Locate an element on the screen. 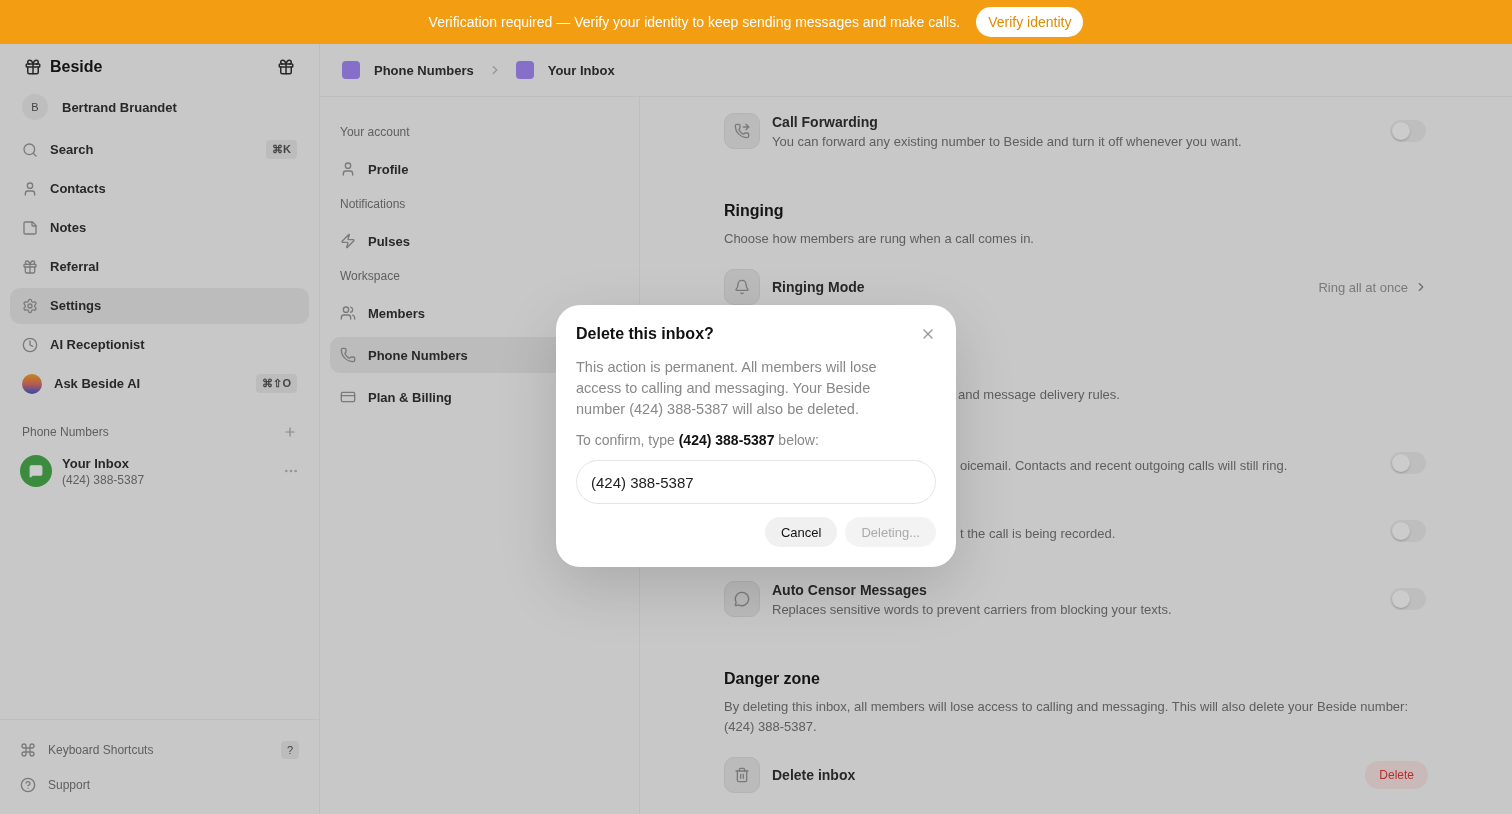 The height and width of the screenshot is (814, 1512). nav-item: Referral is located at coordinates (159, 266).